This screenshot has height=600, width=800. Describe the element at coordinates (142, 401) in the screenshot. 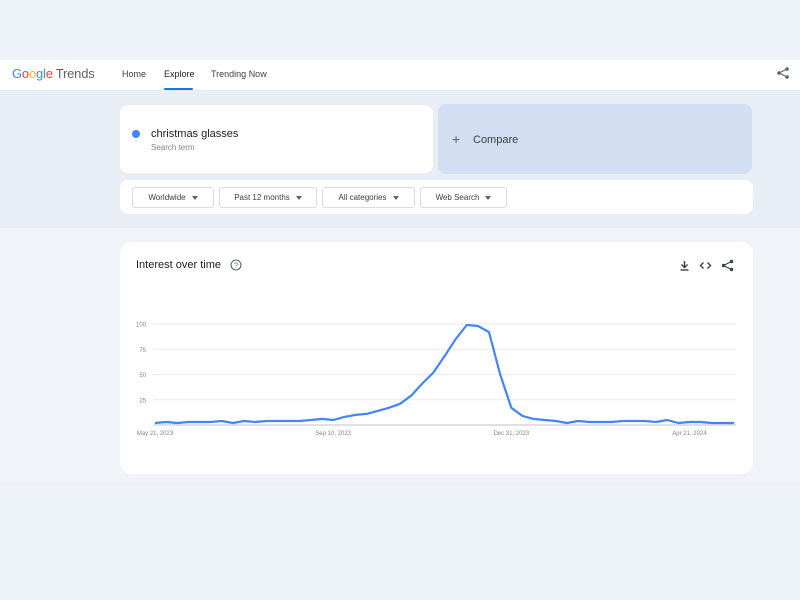

I see `y-tick-label: 25` at that location.